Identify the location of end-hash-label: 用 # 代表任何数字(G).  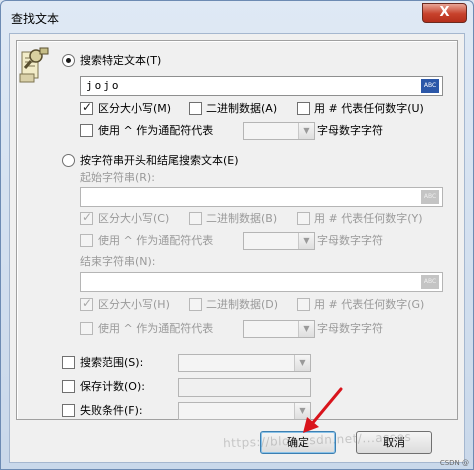
(369, 304).